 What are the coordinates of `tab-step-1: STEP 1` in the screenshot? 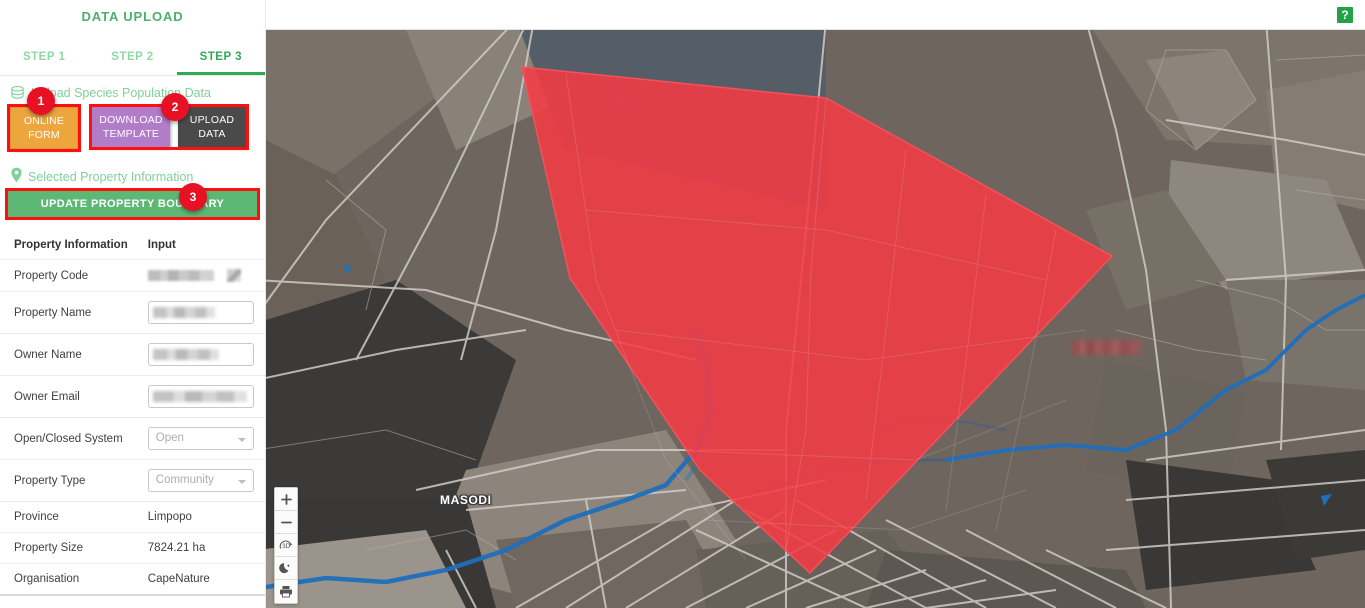 It's located at (44, 56).